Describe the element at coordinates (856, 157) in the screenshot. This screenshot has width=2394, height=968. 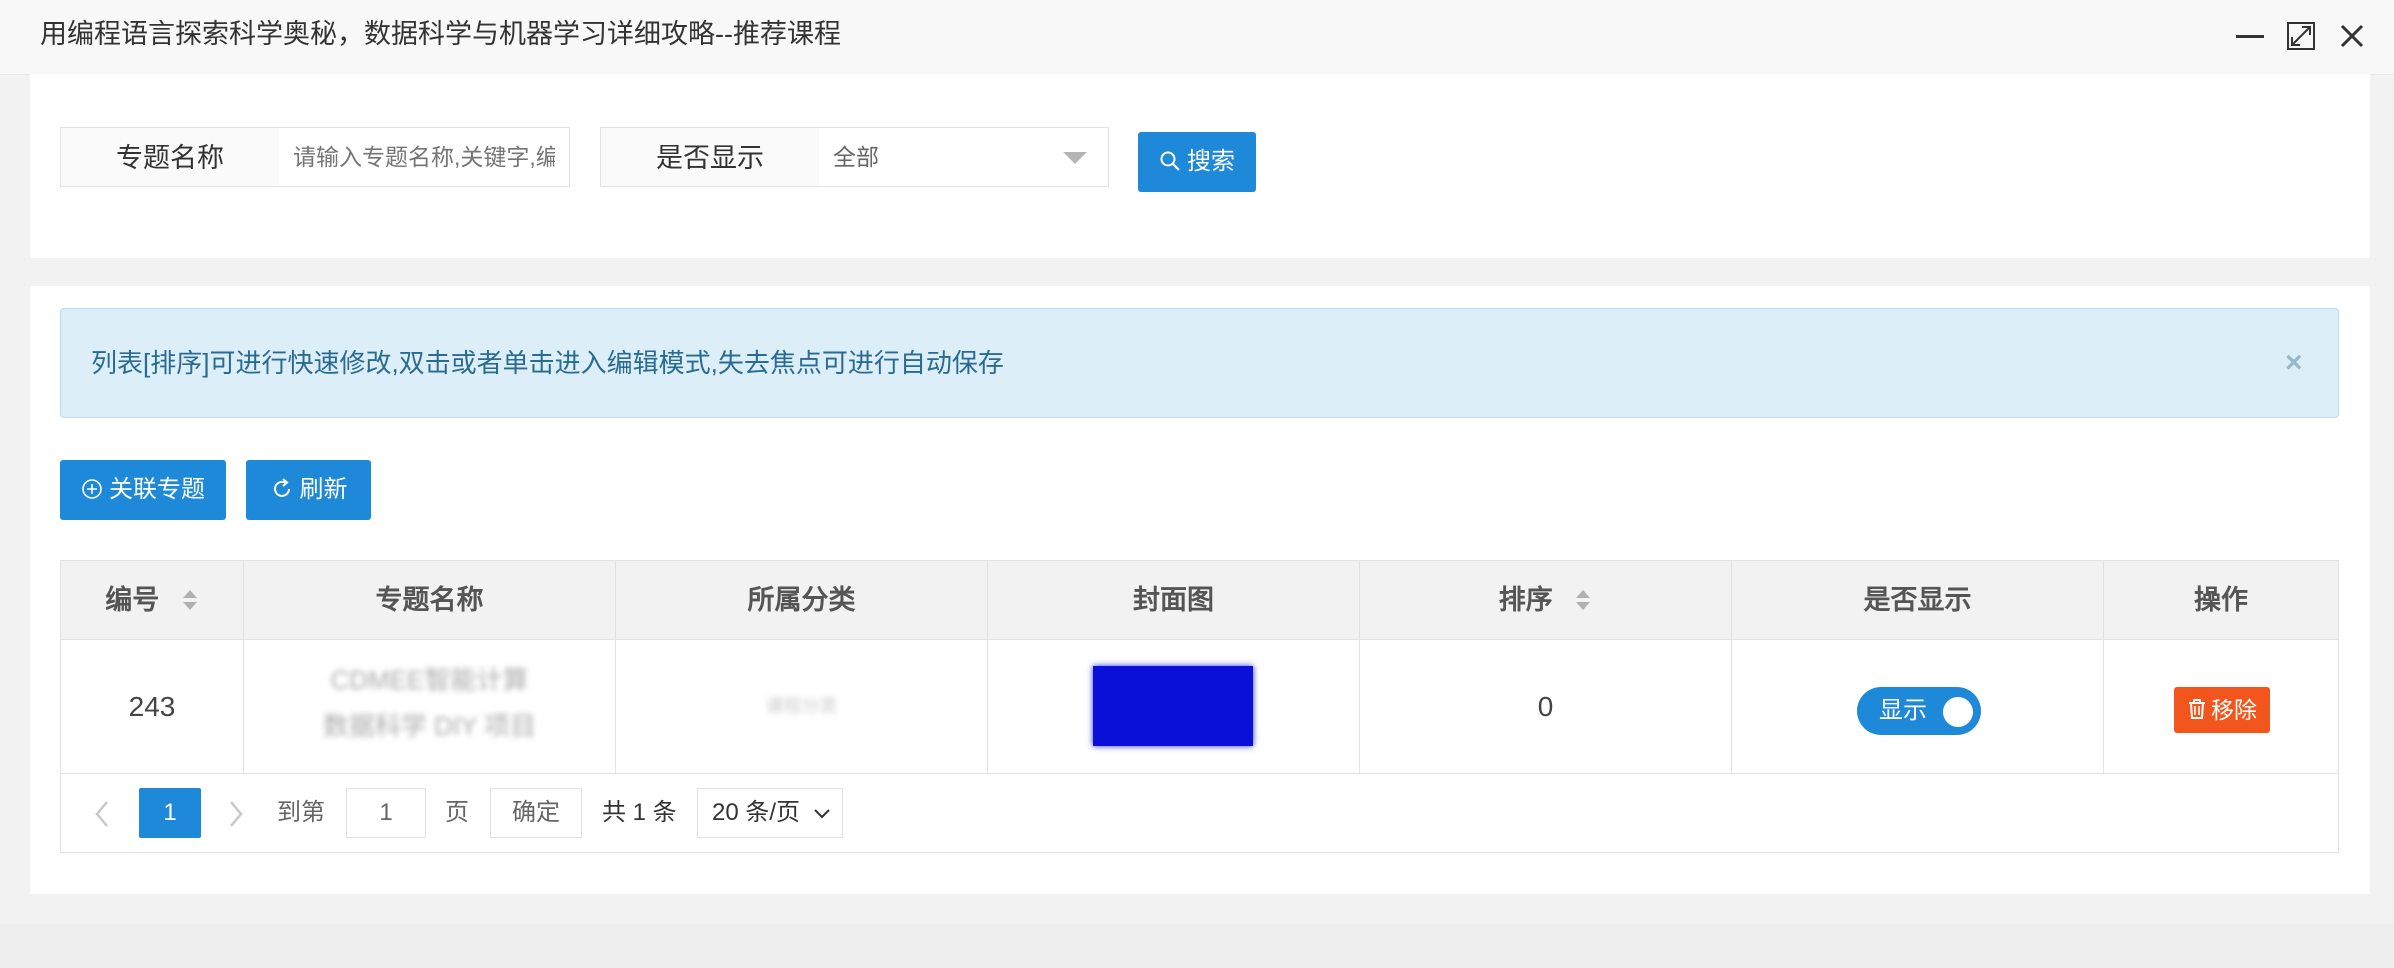
I see `display-filter-value: 全部` at that location.